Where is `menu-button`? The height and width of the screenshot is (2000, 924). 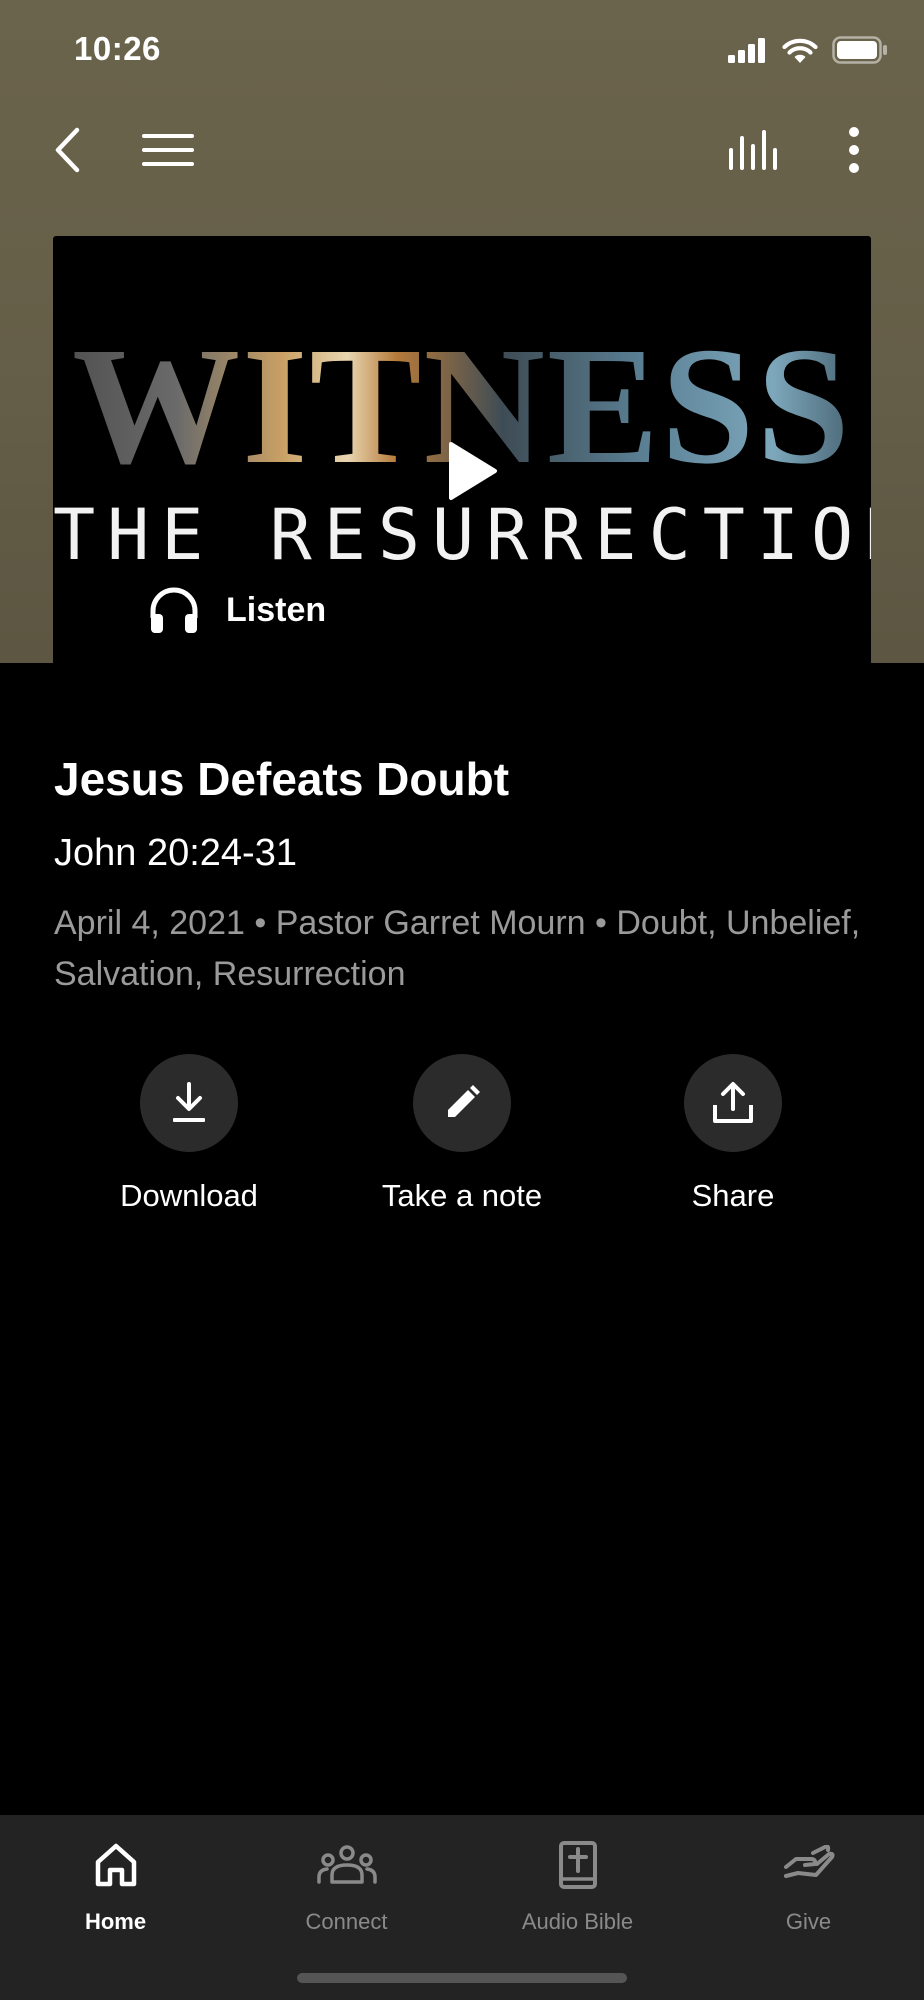 menu-button is located at coordinates (168, 150).